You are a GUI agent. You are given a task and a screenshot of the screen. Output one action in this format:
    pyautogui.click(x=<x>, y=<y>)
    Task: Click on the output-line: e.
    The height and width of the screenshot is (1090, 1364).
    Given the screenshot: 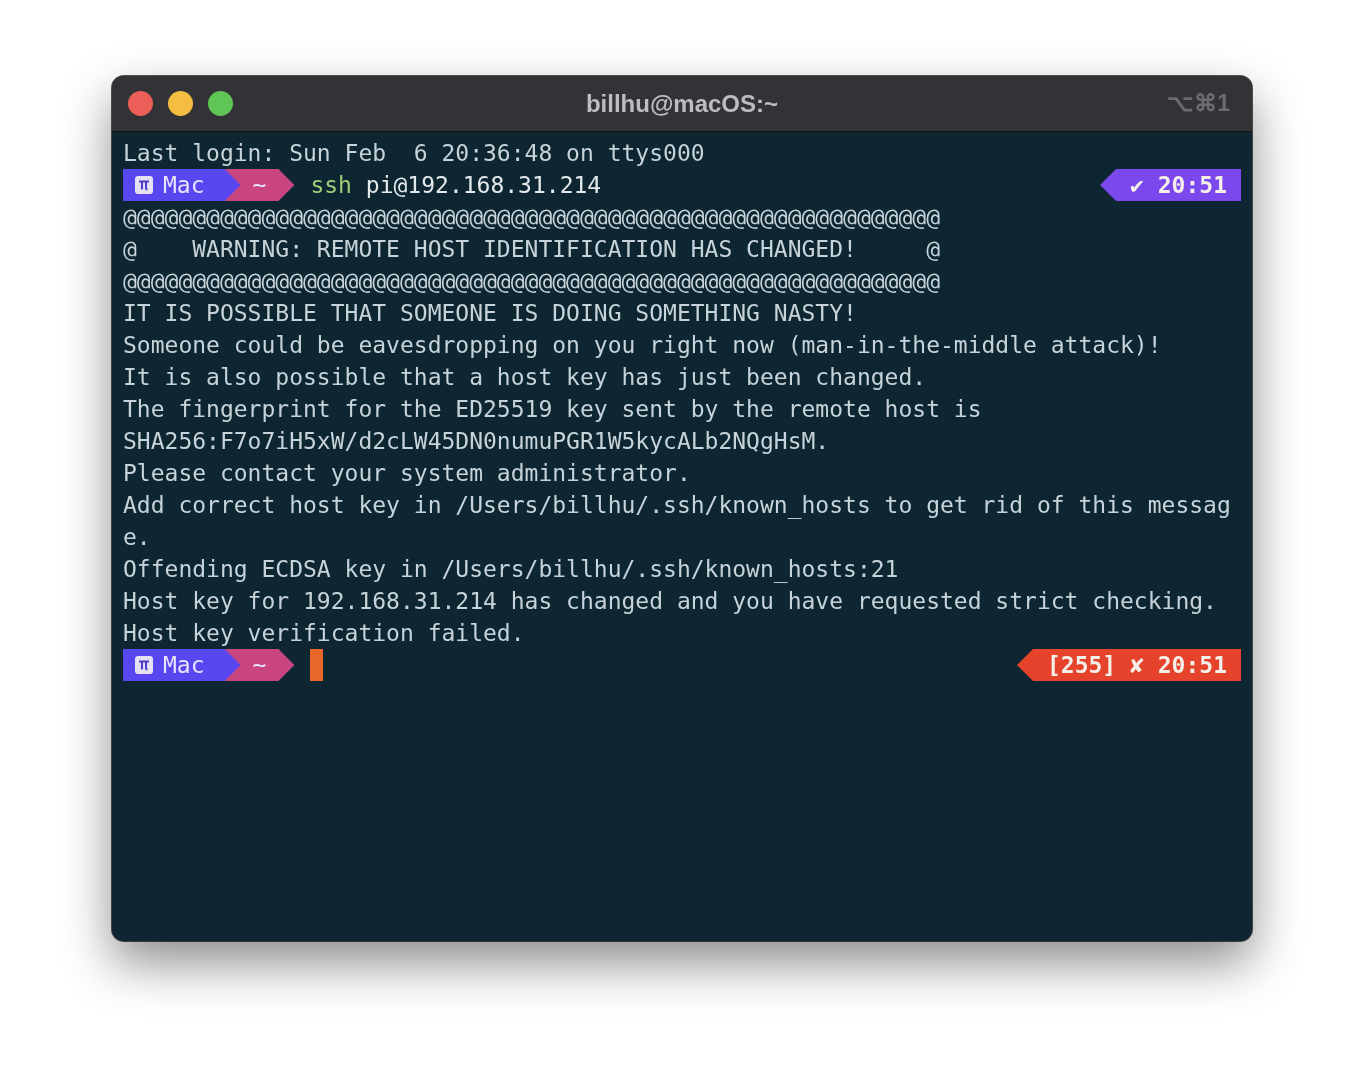 What is the action you would take?
    pyautogui.click(x=137, y=537)
    